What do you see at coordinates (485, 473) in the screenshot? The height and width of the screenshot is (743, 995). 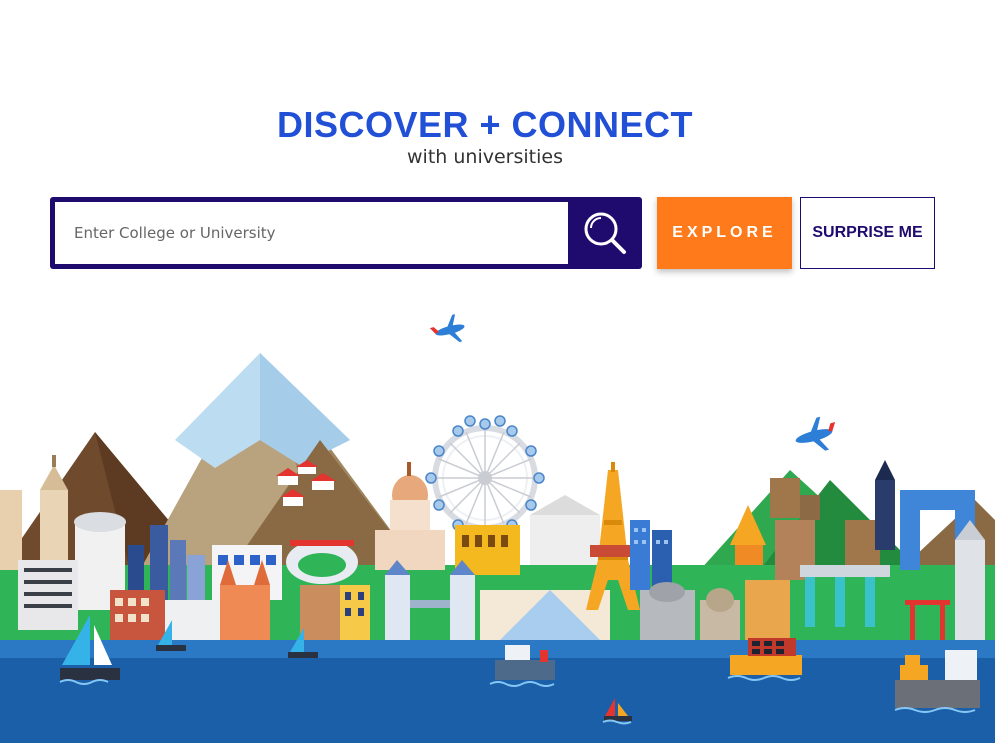 I see `ferris-wheel` at bounding box center [485, 473].